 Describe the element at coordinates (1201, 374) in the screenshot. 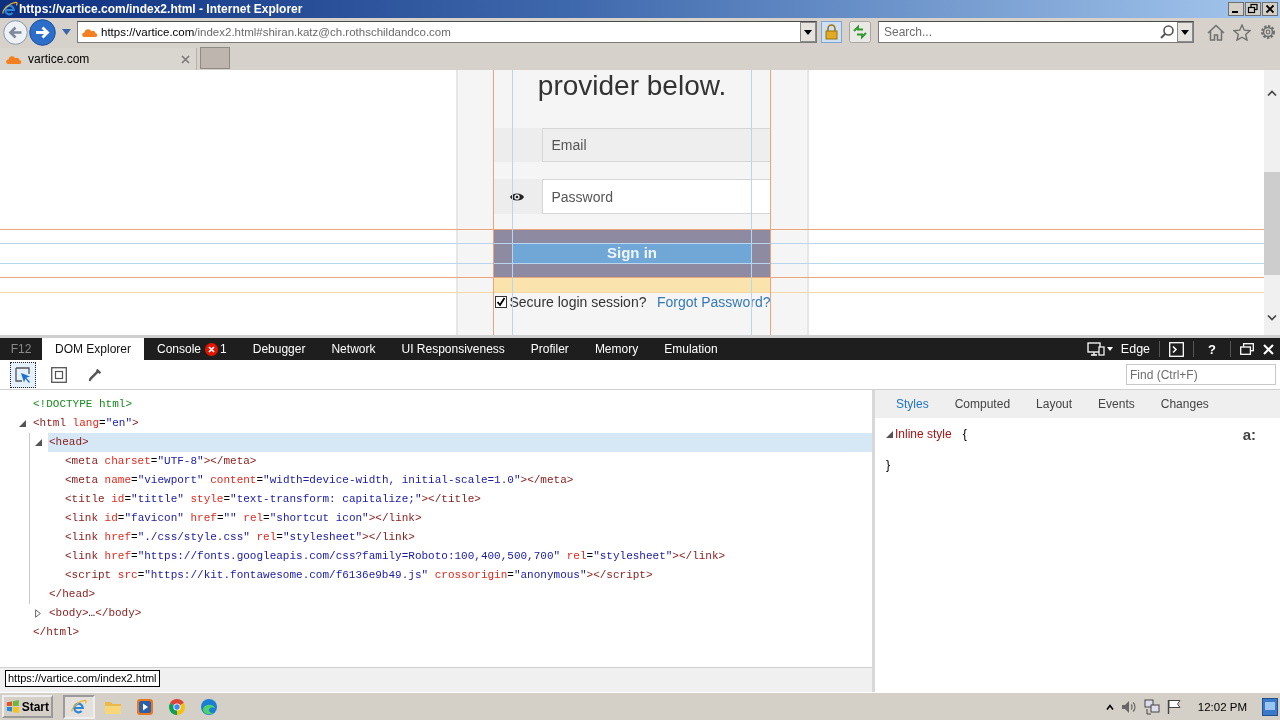

I see `find-field: Find (Ctrl+F)` at that location.